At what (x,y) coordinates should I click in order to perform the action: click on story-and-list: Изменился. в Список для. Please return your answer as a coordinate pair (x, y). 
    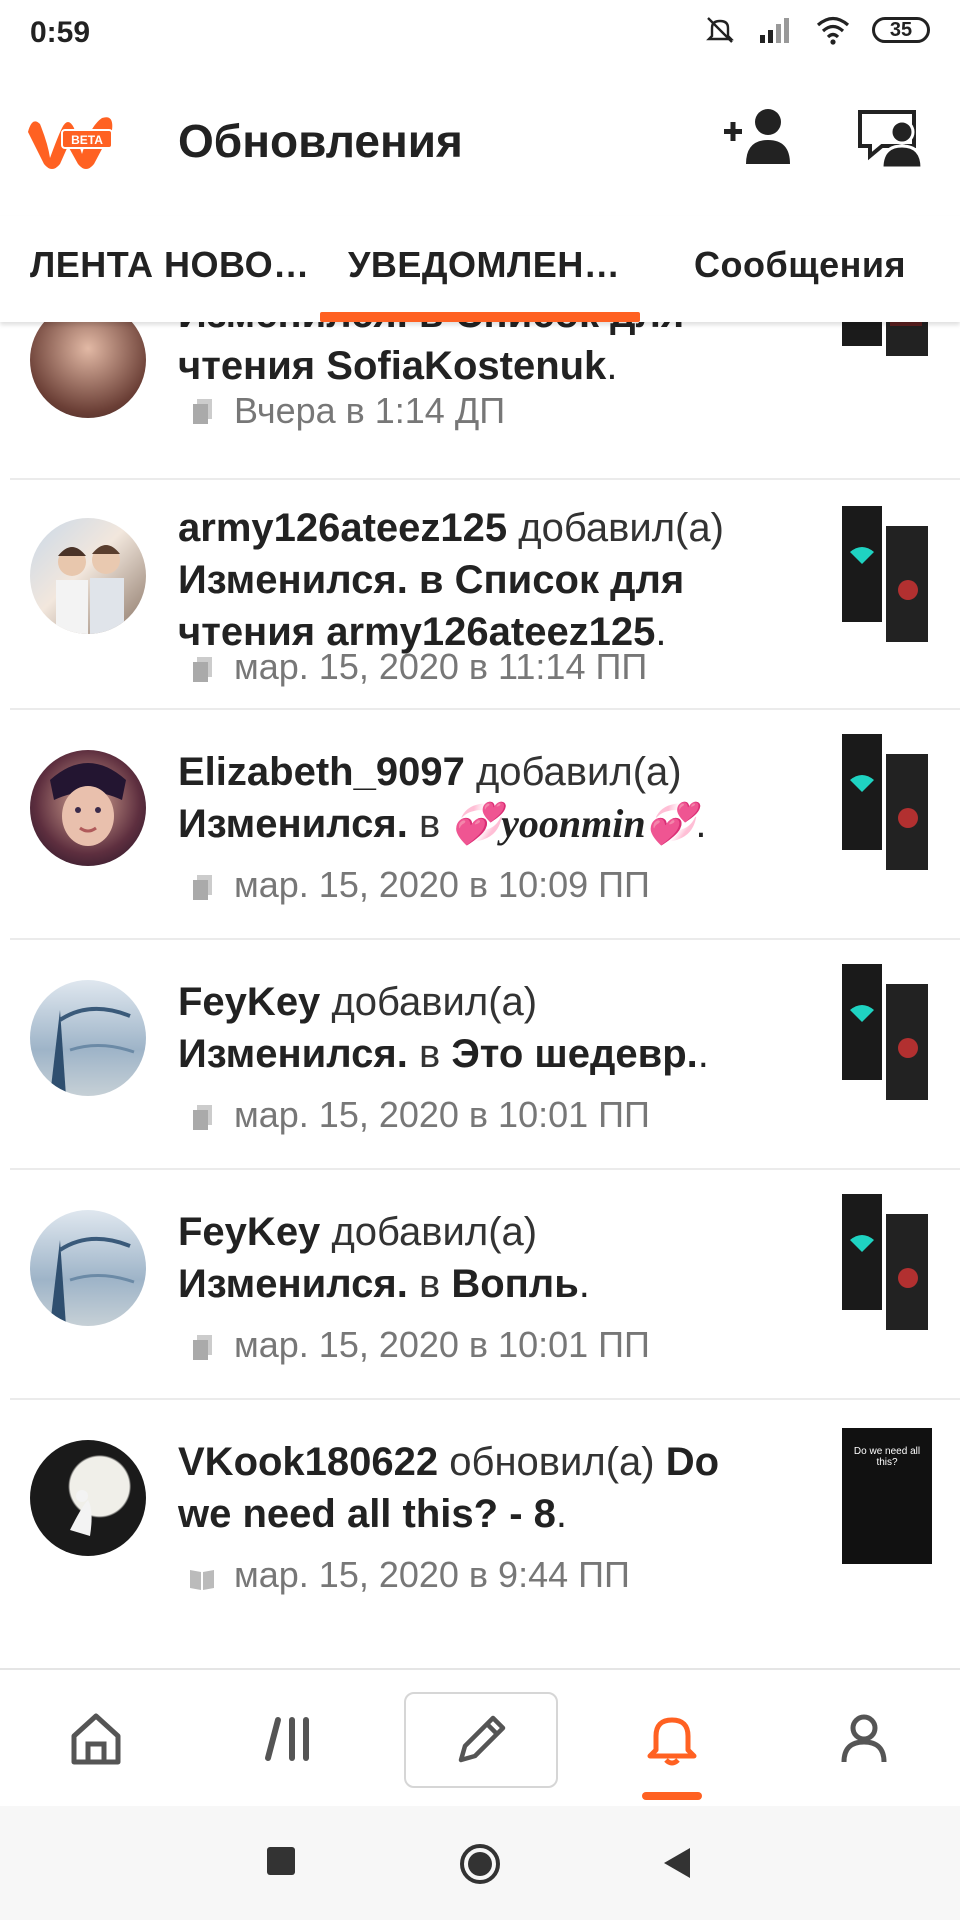
    Looking at the image, I should click on (493, 580).